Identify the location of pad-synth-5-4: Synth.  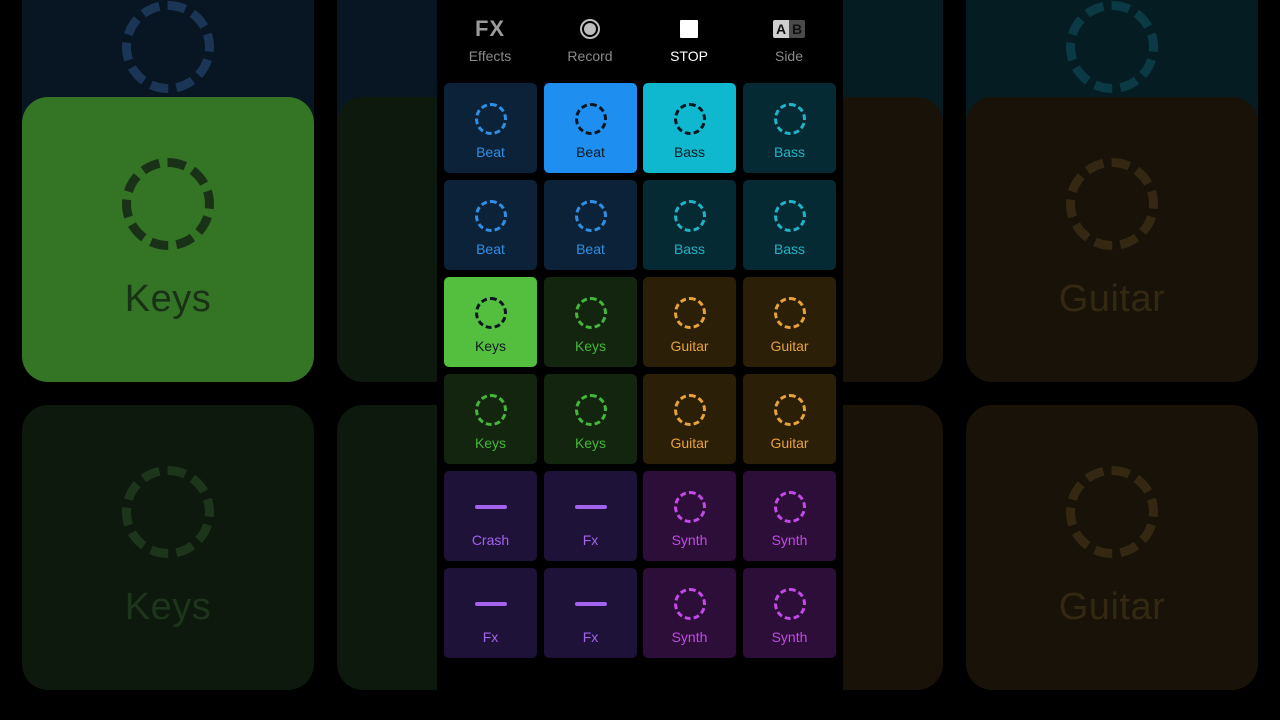
(789, 516).